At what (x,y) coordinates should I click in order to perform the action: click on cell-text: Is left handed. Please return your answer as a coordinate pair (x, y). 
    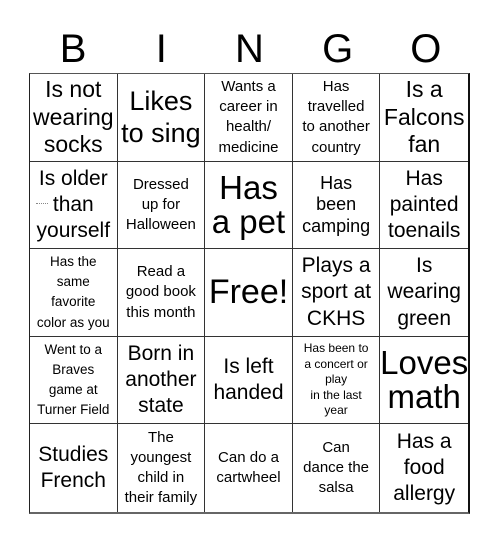
    Looking at the image, I should click on (248, 380).